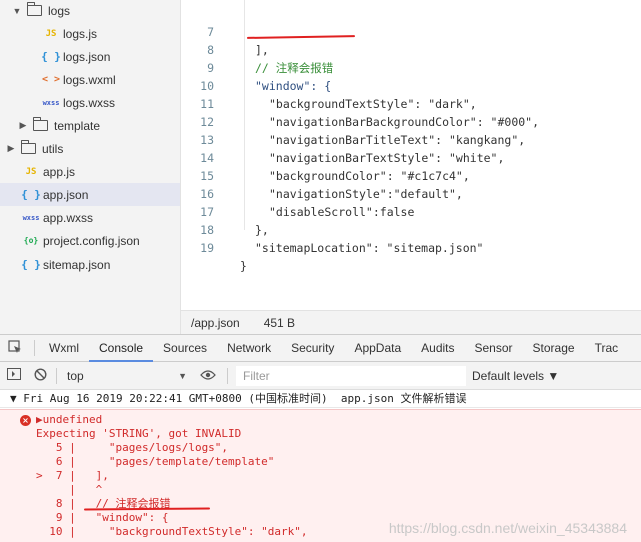 Image resolution: width=641 pixels, height=542 pixels. I want to click on context-select: top ▼, so click(127, 376).